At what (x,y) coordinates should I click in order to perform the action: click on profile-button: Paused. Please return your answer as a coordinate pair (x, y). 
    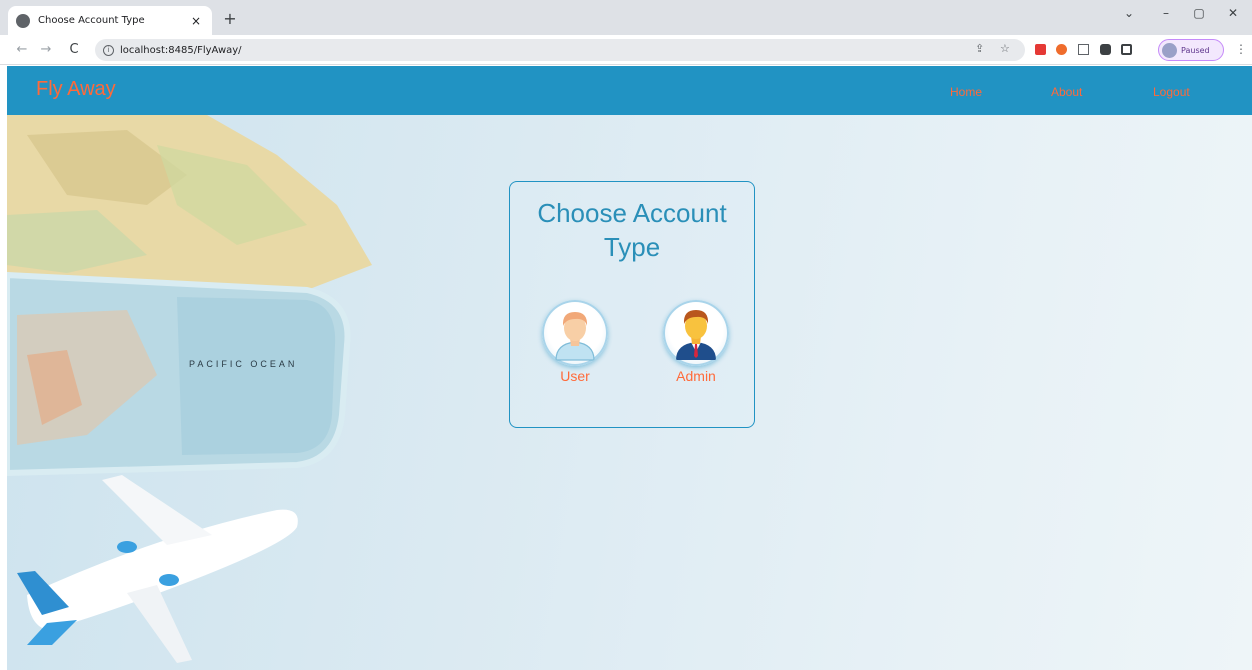
    Looking at the image, I should click on (1191, 50).